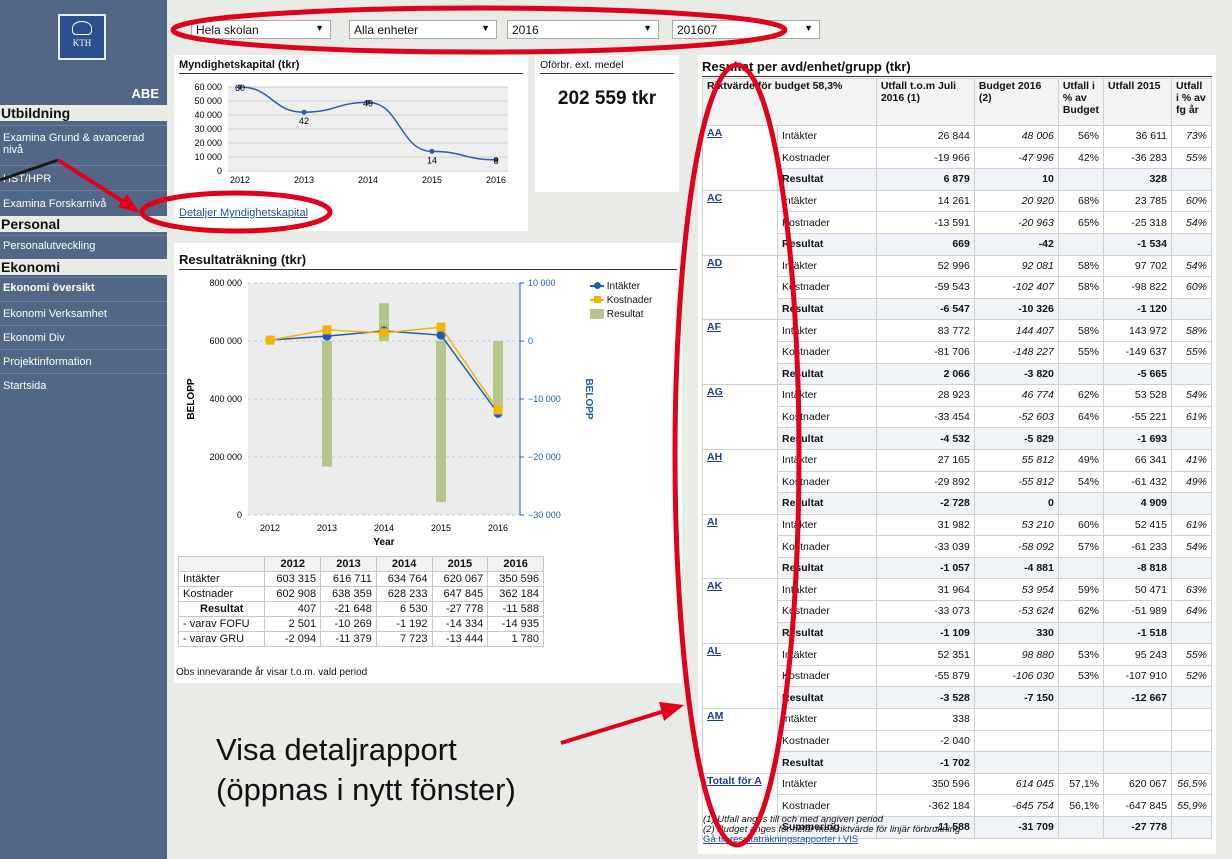 Image resolution: width=1232 pixels, height=859 pixels. What do you see at coordinates (647, 28) in the screenshot?
I see `chevron-down-icon: ▼` at bounding box center [647, 28].